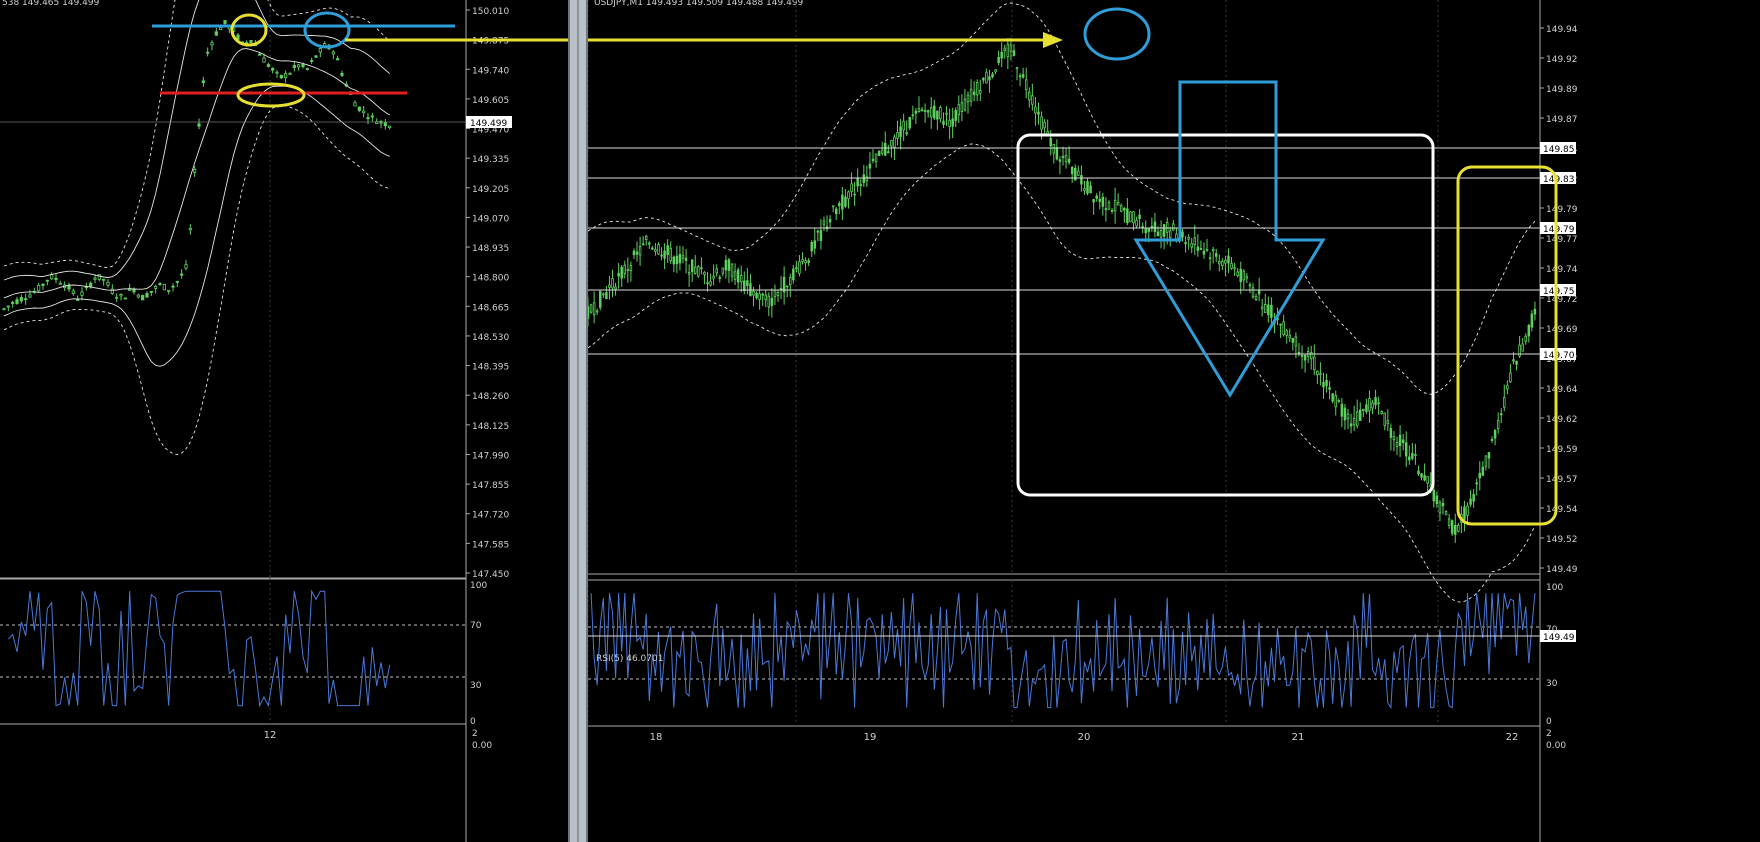 This screenshot has width=1760, height=842. I want to click on right-blue-down-arrow, so click(1229, 239).